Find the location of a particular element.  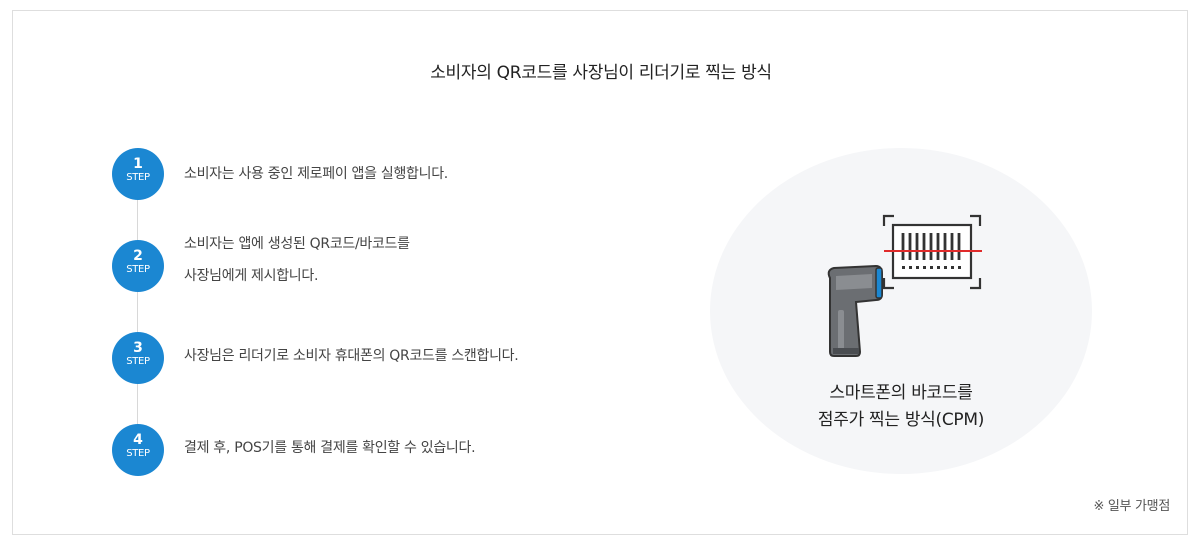

step-description: 소비자는 앱에 생성된 QR코드/바코드를 사장님에게 제시합니다. is located at coordinates (297, 260).